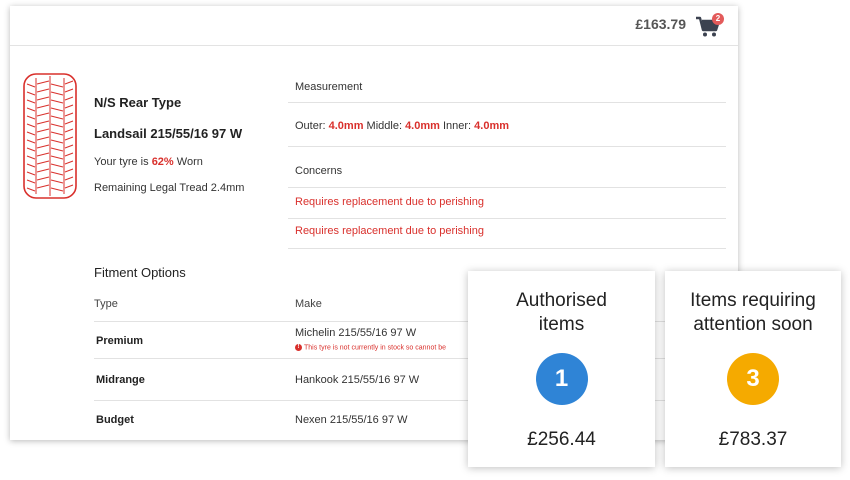  What do you see at coordinates (753, 312) in the screenshot?
I see `card-title: Items requiring attention soon` at bounding box center [753, 312].